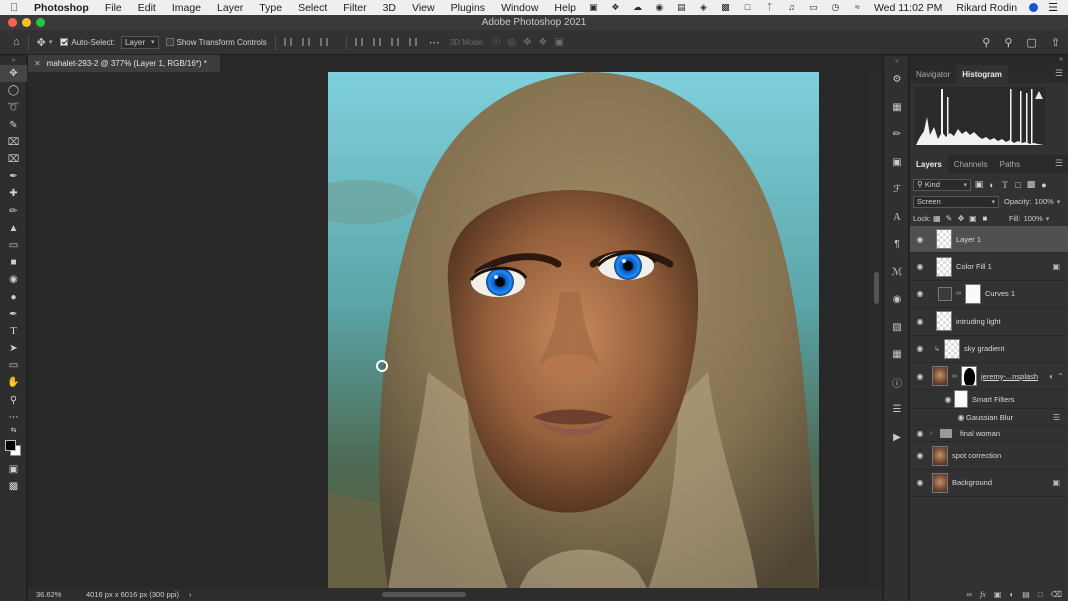  I want to click on eyedropper-tool-icon: ✒, so click(13, 176).